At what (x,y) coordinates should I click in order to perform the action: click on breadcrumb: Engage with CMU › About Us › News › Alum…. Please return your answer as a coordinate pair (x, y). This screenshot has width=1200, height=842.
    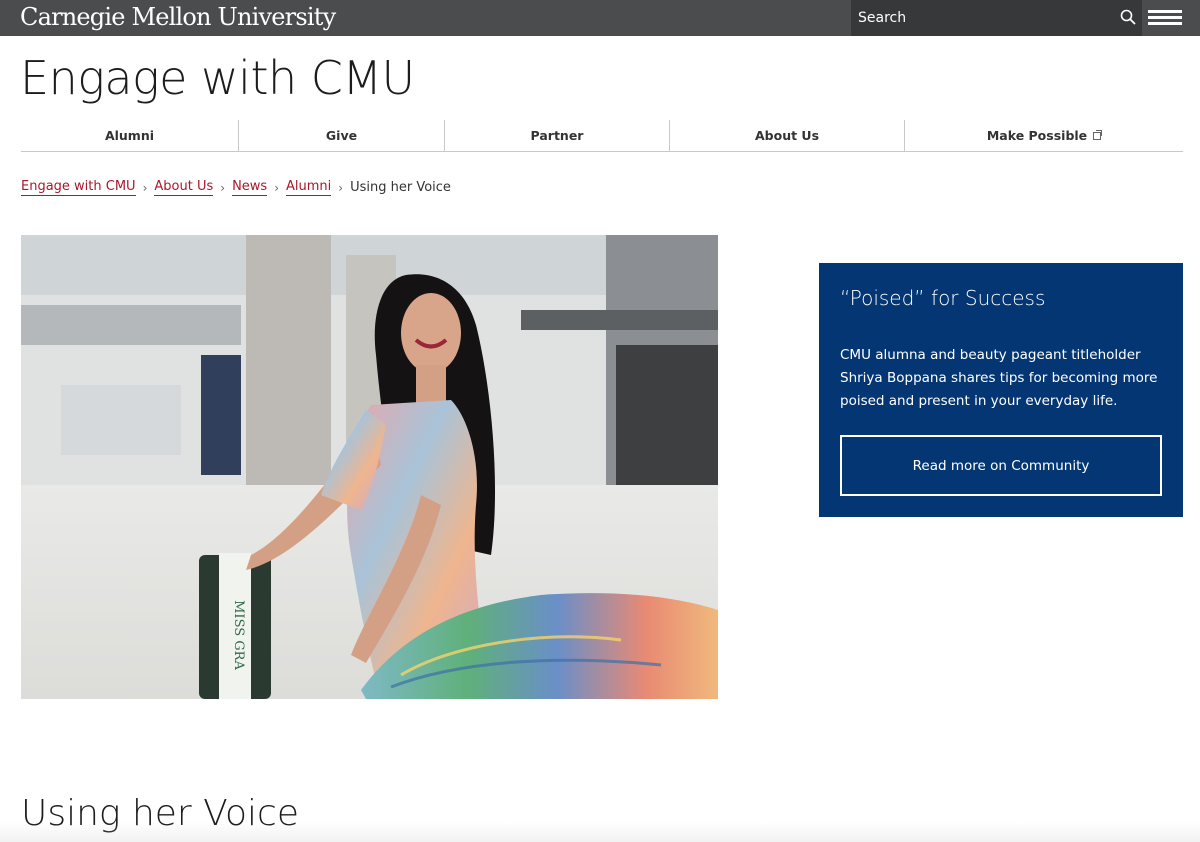
    Looking at the image, I should click on (236, 187).